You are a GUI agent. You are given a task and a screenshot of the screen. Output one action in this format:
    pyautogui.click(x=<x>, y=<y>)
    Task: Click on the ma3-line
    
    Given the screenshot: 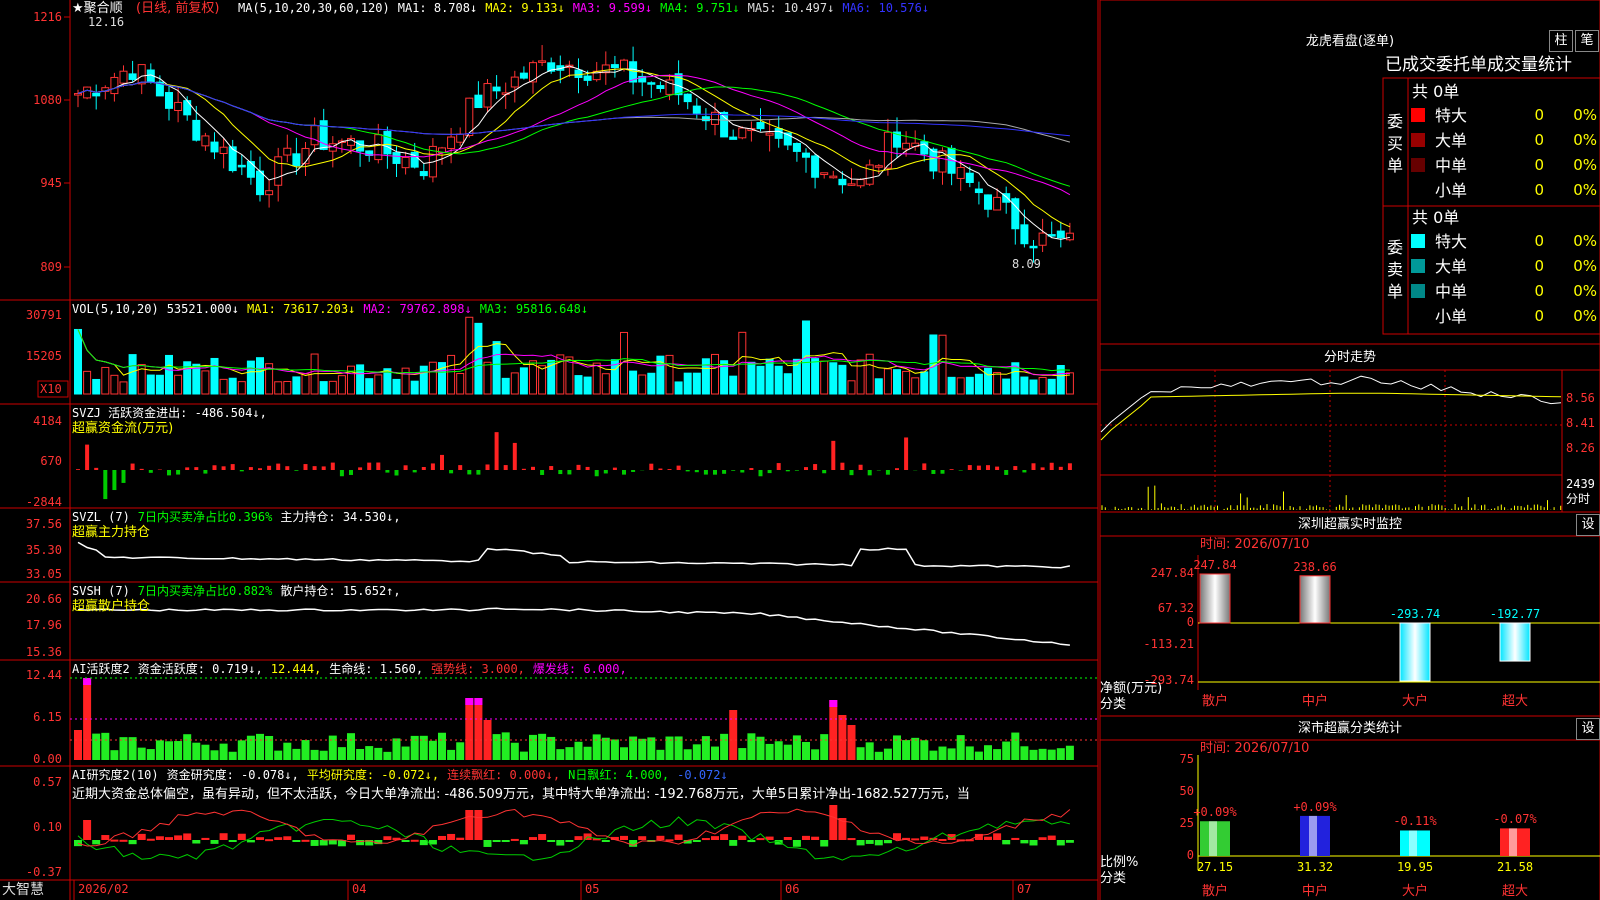 What is the action you would take?
    pyautogui.click(x=574, y=135)
    